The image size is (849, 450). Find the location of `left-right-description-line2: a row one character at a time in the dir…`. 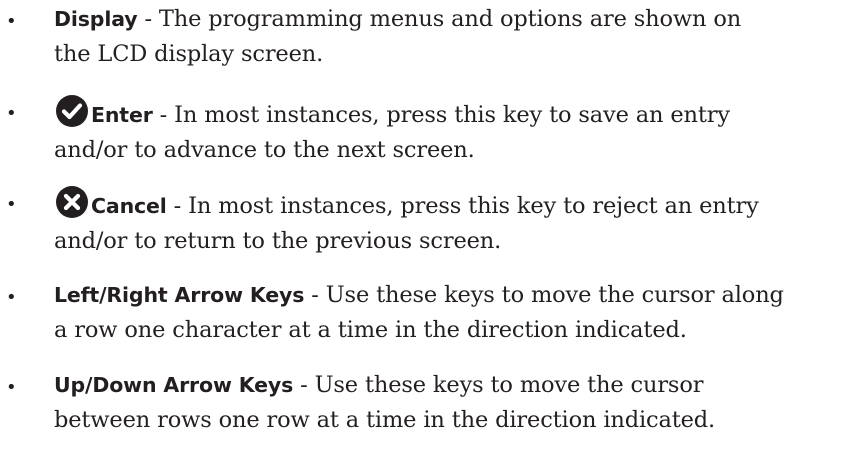

left-right-description-line2: a row one character at a time in the dir… is located at coordinates (370, 330).